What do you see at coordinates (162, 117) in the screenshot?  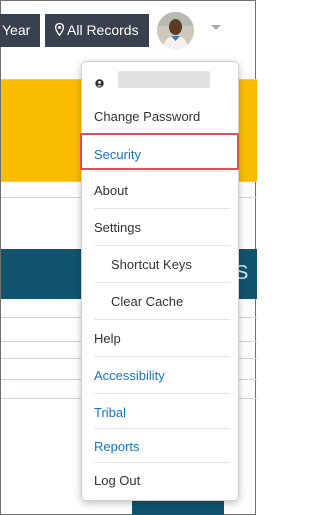 I see `menu-item-change-password: Change Password` at bounding box center [162, 117].